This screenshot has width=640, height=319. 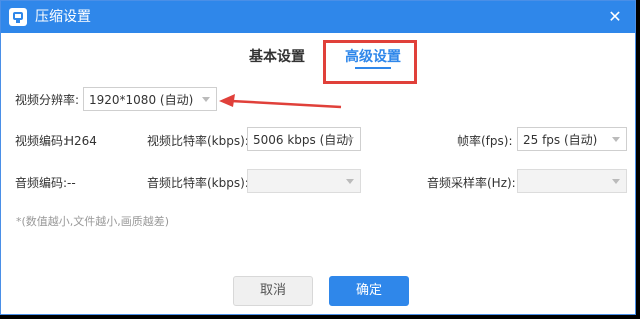 What do you see at coordinates (93, 221) in the screenshot?
I see `quality-hint-note: *(数值越小,文件越小,画质越差)` at bounding box center [93, 221].